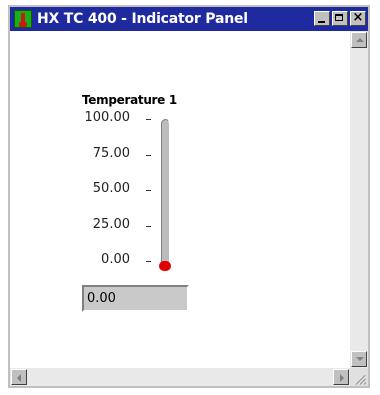 The width and height of the screenshot is (380, 395). I want to click on scale-tick-label: 25.00, so click(111, 224).